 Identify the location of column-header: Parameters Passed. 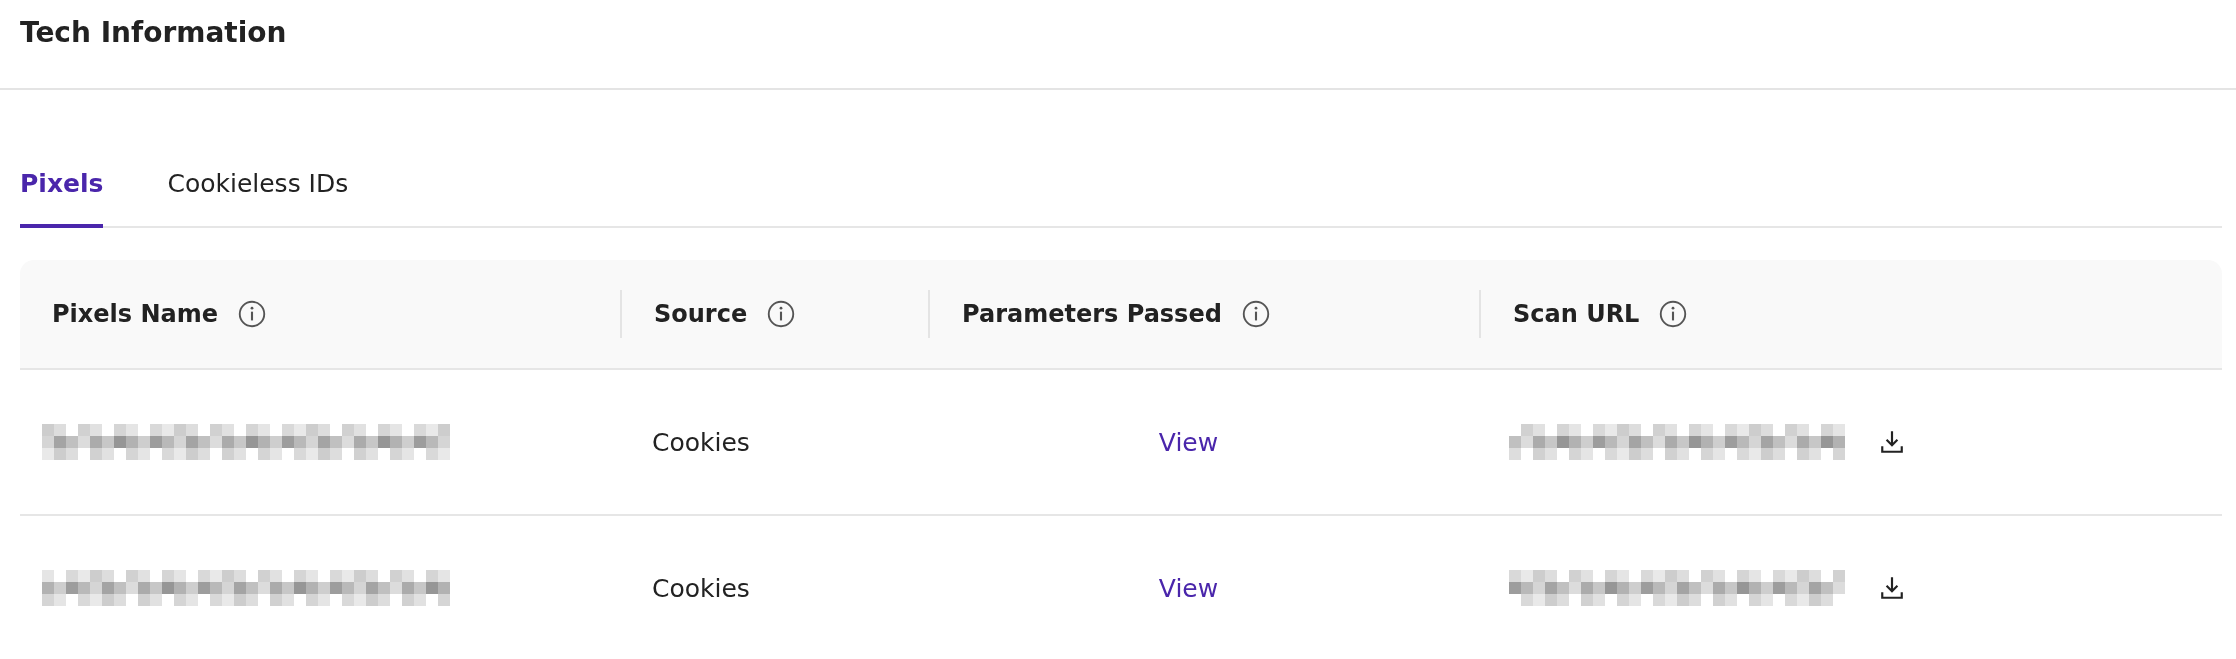
(1092, 314).